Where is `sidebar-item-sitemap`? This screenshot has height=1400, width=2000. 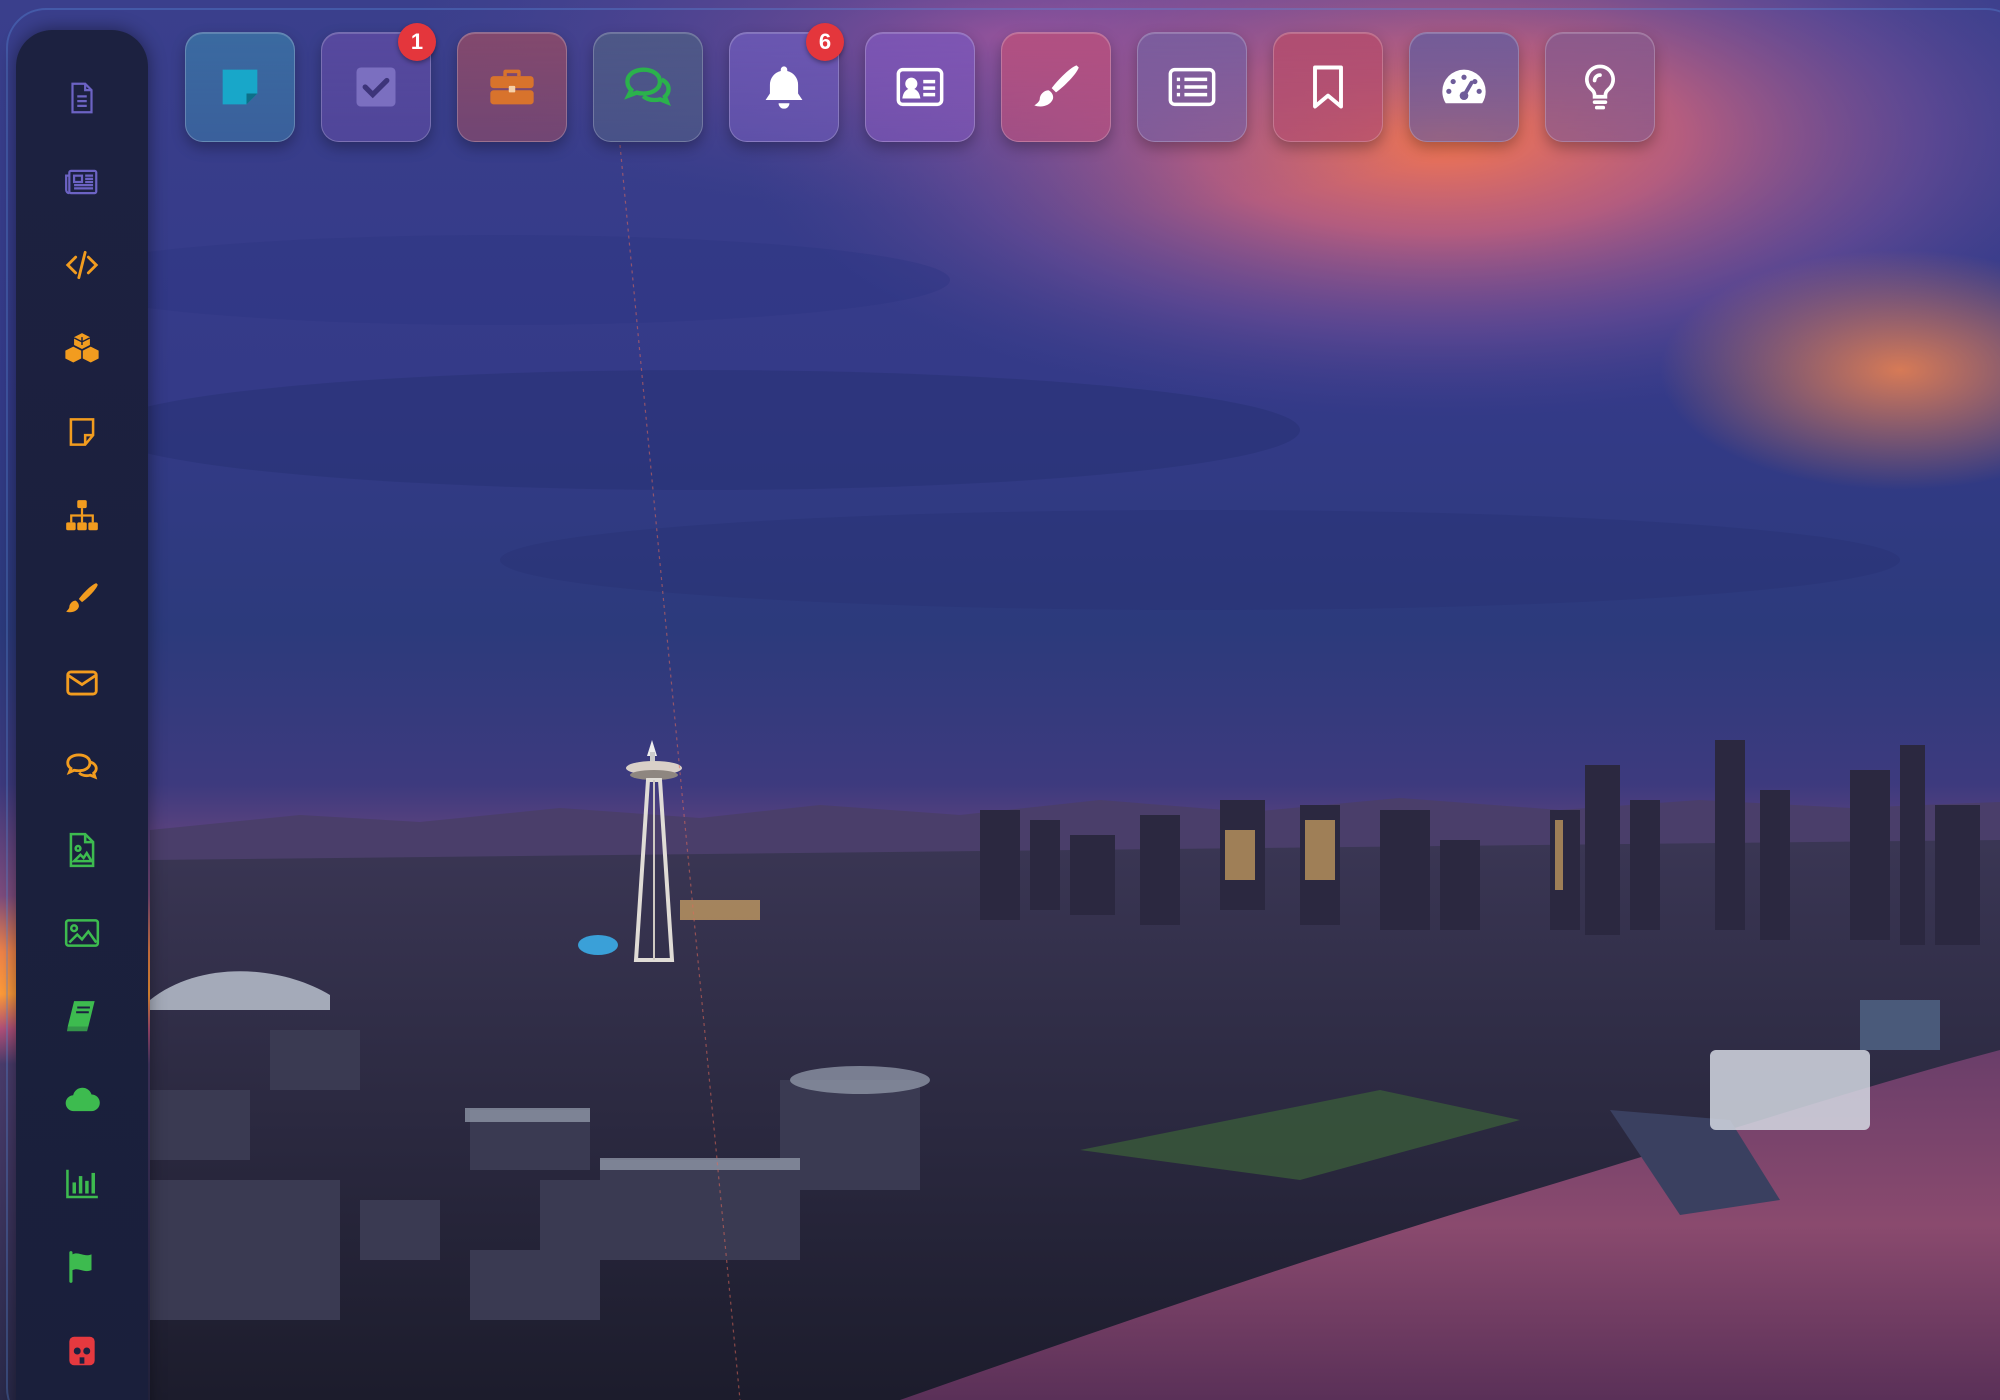 sidebar-item-sitemap is located at coordinates (82, 516).